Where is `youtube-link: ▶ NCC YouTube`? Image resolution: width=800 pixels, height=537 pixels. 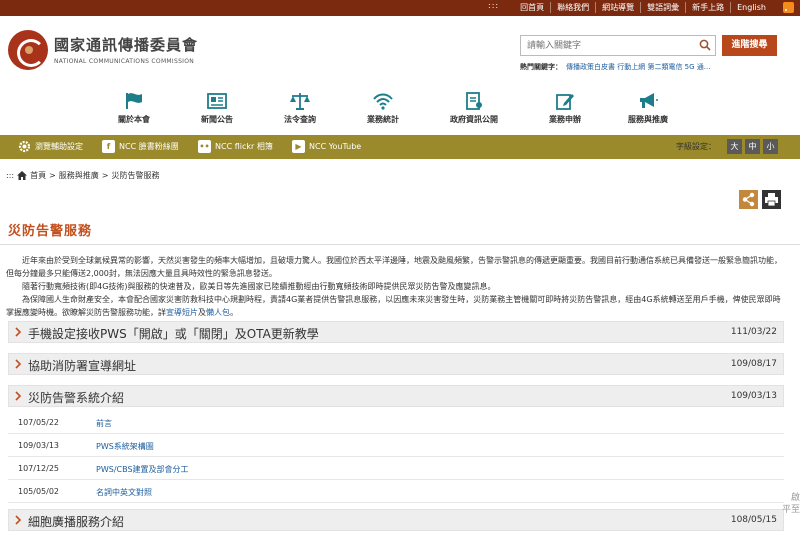
youtube-link: ▶ NCC YouTube is located at coordinates (326, 146).